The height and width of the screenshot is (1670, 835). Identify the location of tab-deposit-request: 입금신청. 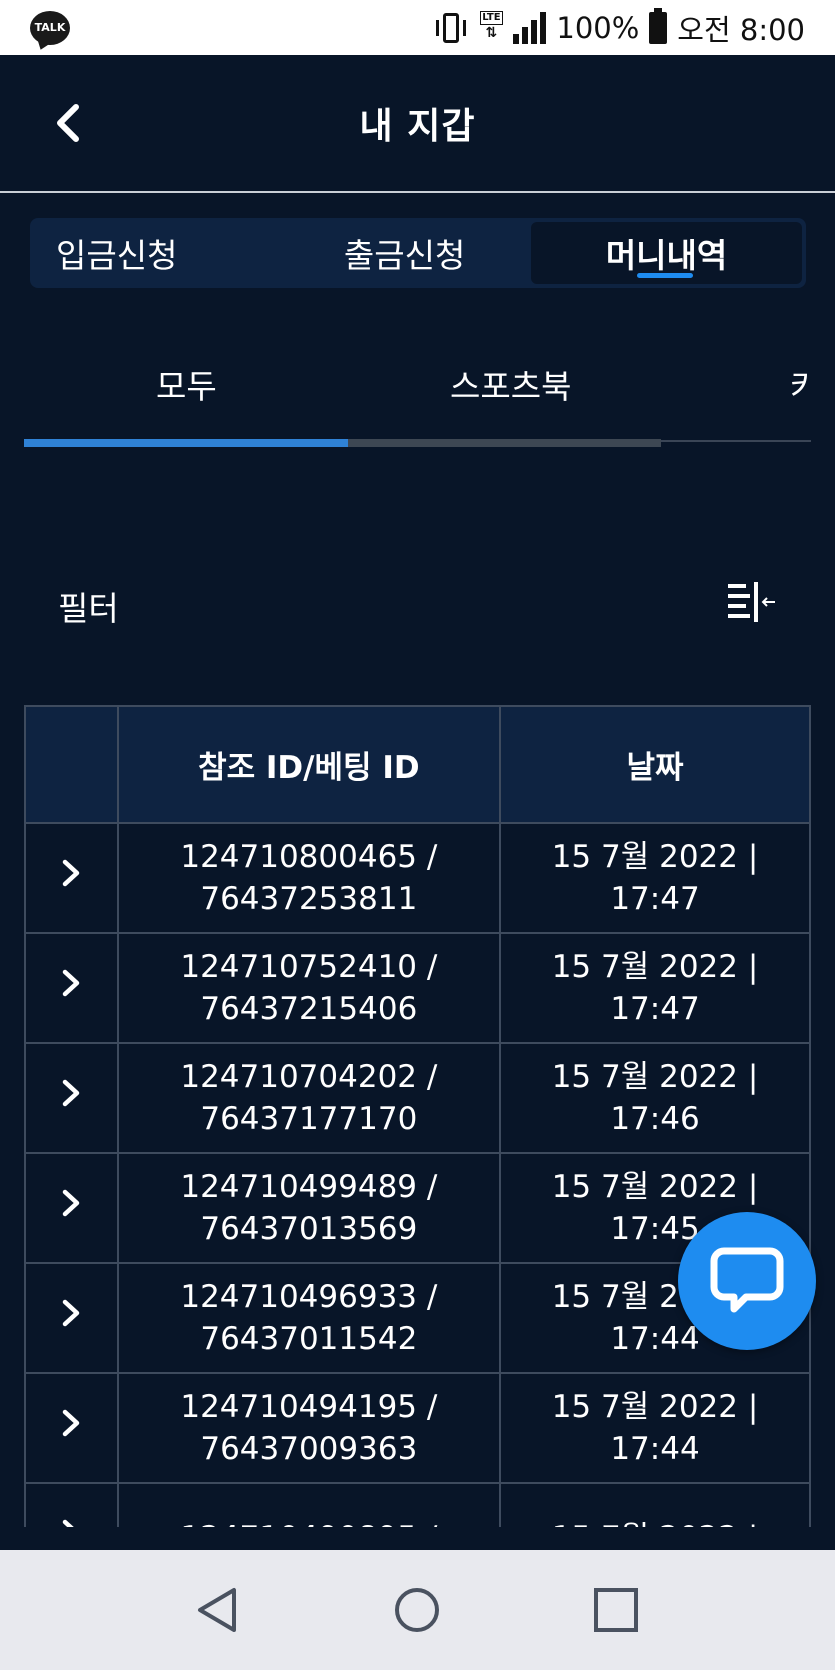
(156, 253).